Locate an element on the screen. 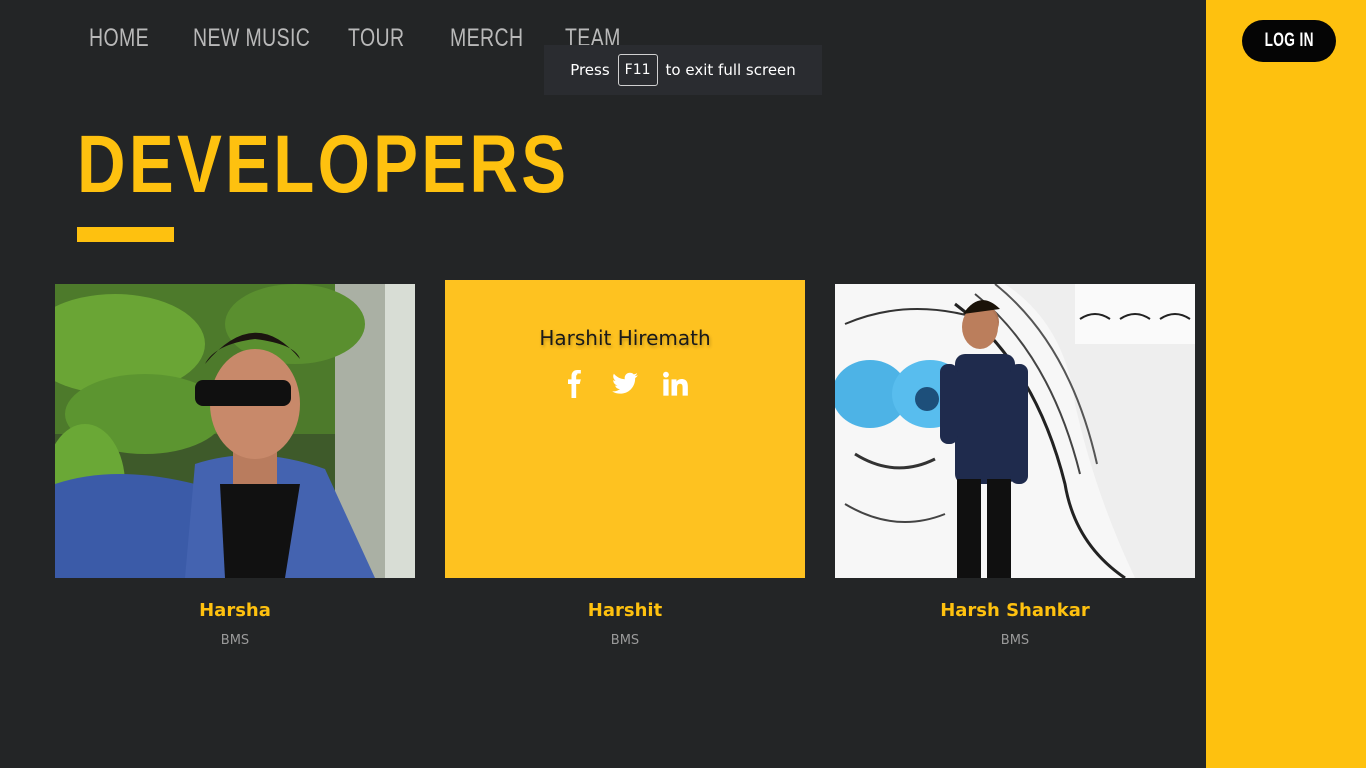  right-sidebar: LOG IN is located at coordinates (1286, 384).